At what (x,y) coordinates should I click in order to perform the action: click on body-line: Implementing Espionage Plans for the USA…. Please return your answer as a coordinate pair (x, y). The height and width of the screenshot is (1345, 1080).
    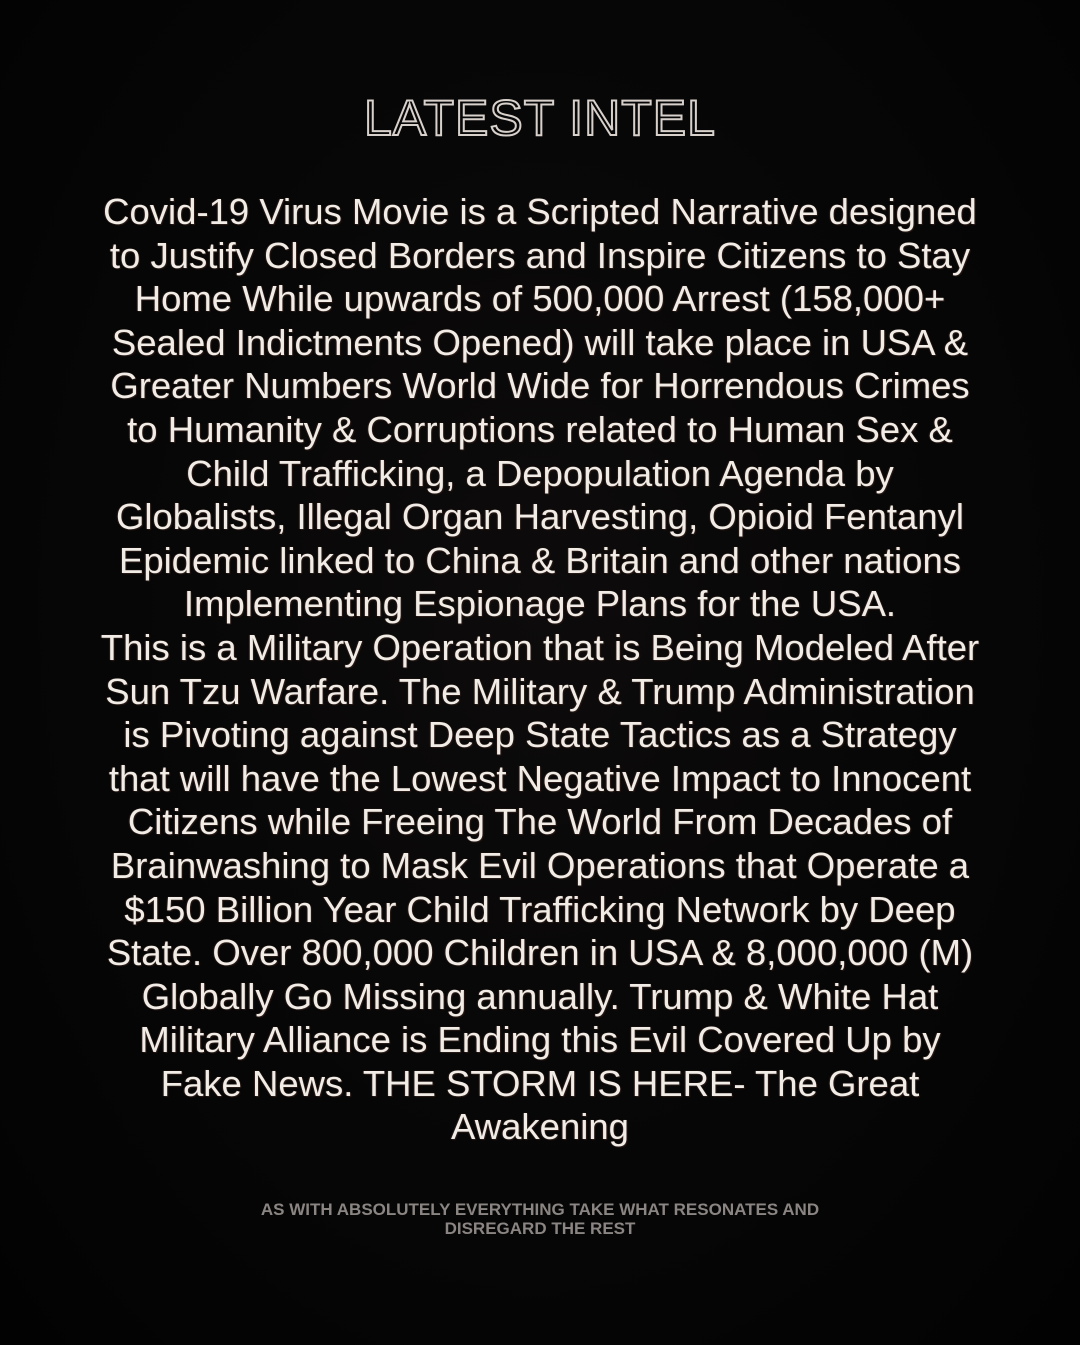
    Looking at the image, I should click on (540, 604).